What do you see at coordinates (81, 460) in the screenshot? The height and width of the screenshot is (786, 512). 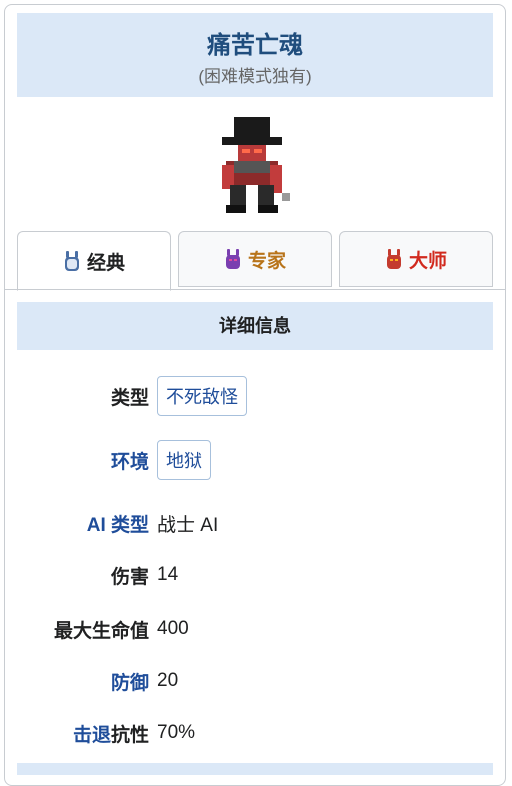 I see `environment-label: 环境` at bounding box center [81, 460].